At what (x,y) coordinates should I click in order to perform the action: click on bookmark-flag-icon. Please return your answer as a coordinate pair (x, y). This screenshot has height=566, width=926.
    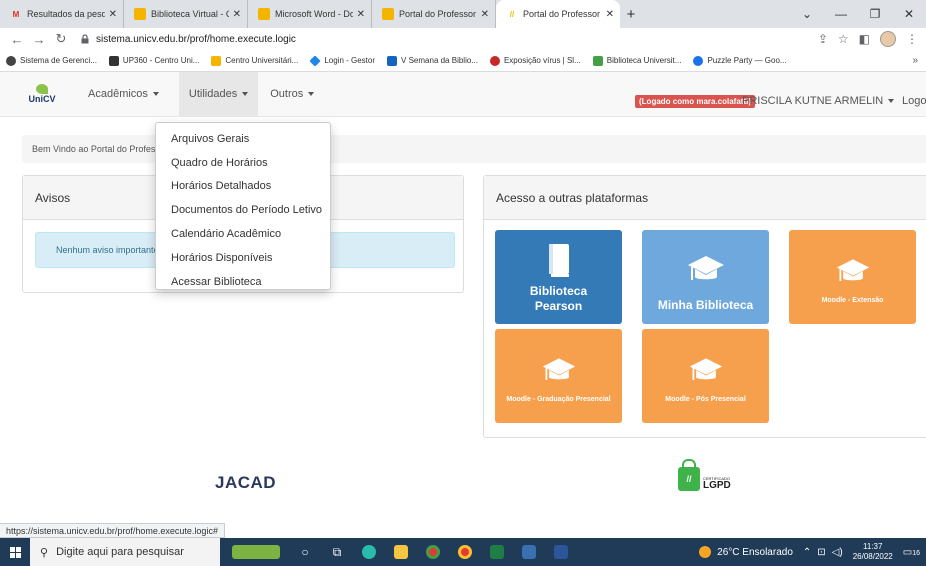
    Looking at the image, I should click on (392, 60).